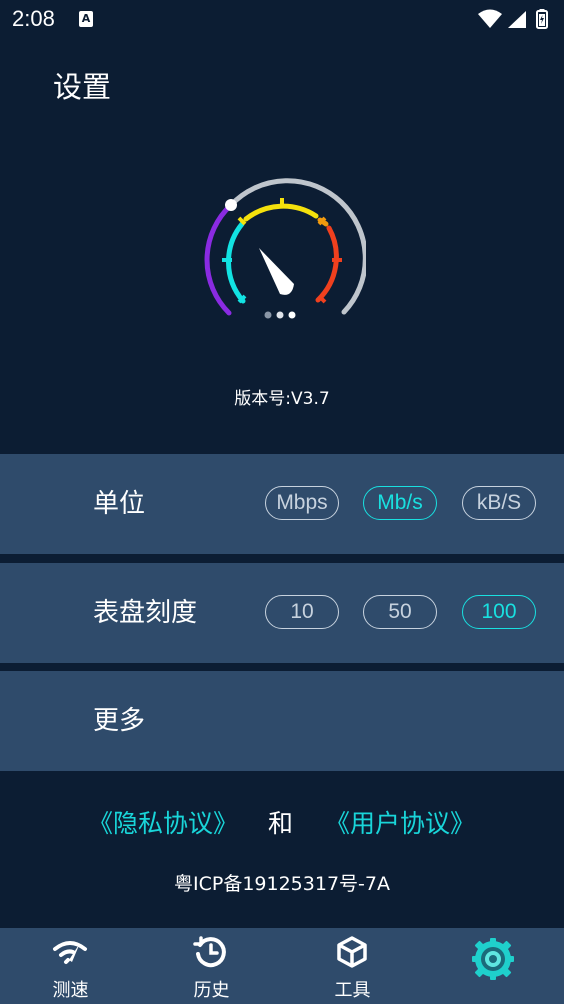 This screenshot has width=564, height=1004. What do you see at coordinates (352, 990) in the screenshot?
I see `nav-label-tools: 工具` at bounding box center [352, 990].